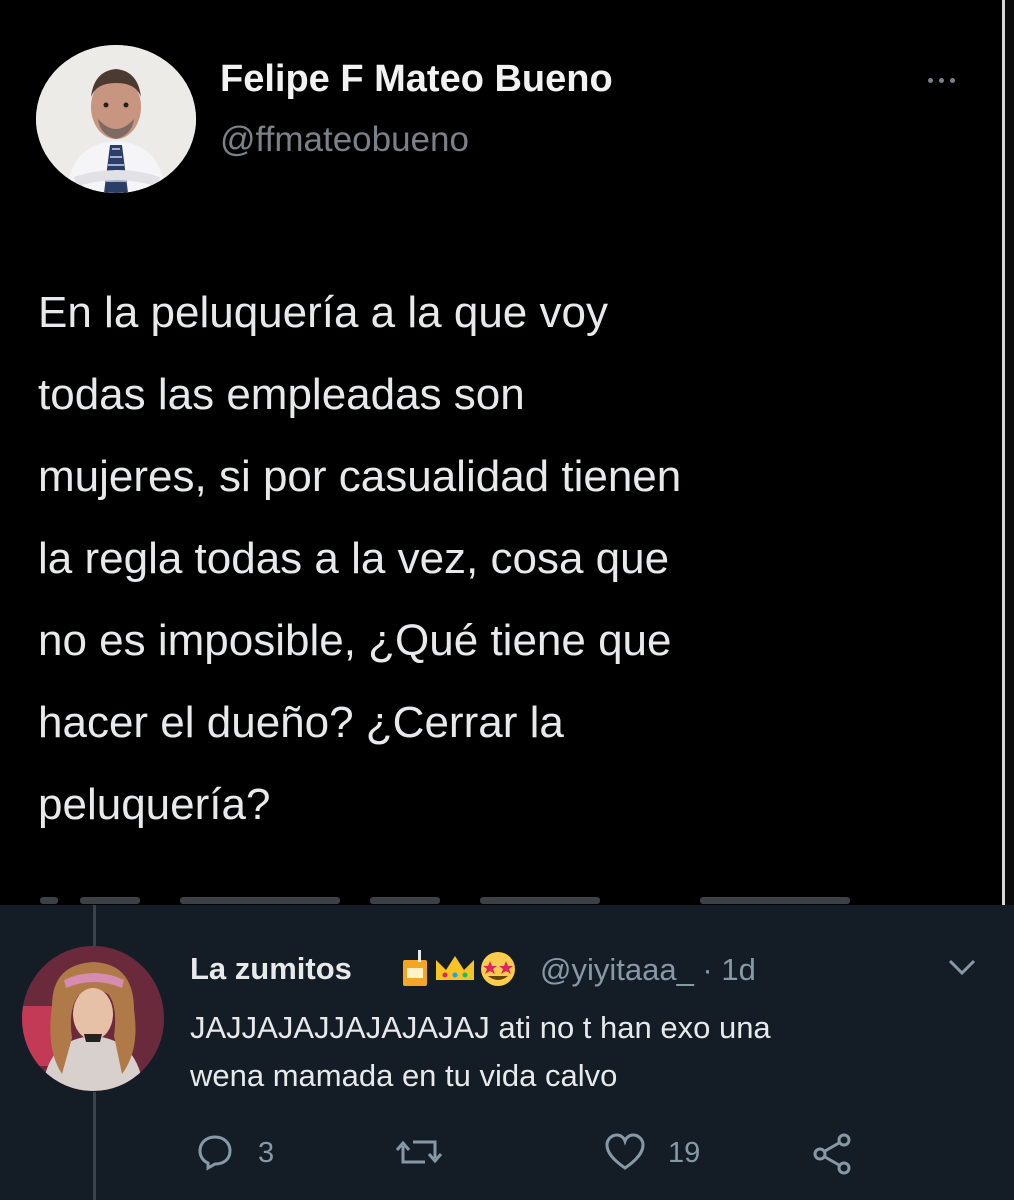 Image resolution: width=1014 pixels, height=1200 pixels. I want to click on like-count: 19, so click(684, 1153).